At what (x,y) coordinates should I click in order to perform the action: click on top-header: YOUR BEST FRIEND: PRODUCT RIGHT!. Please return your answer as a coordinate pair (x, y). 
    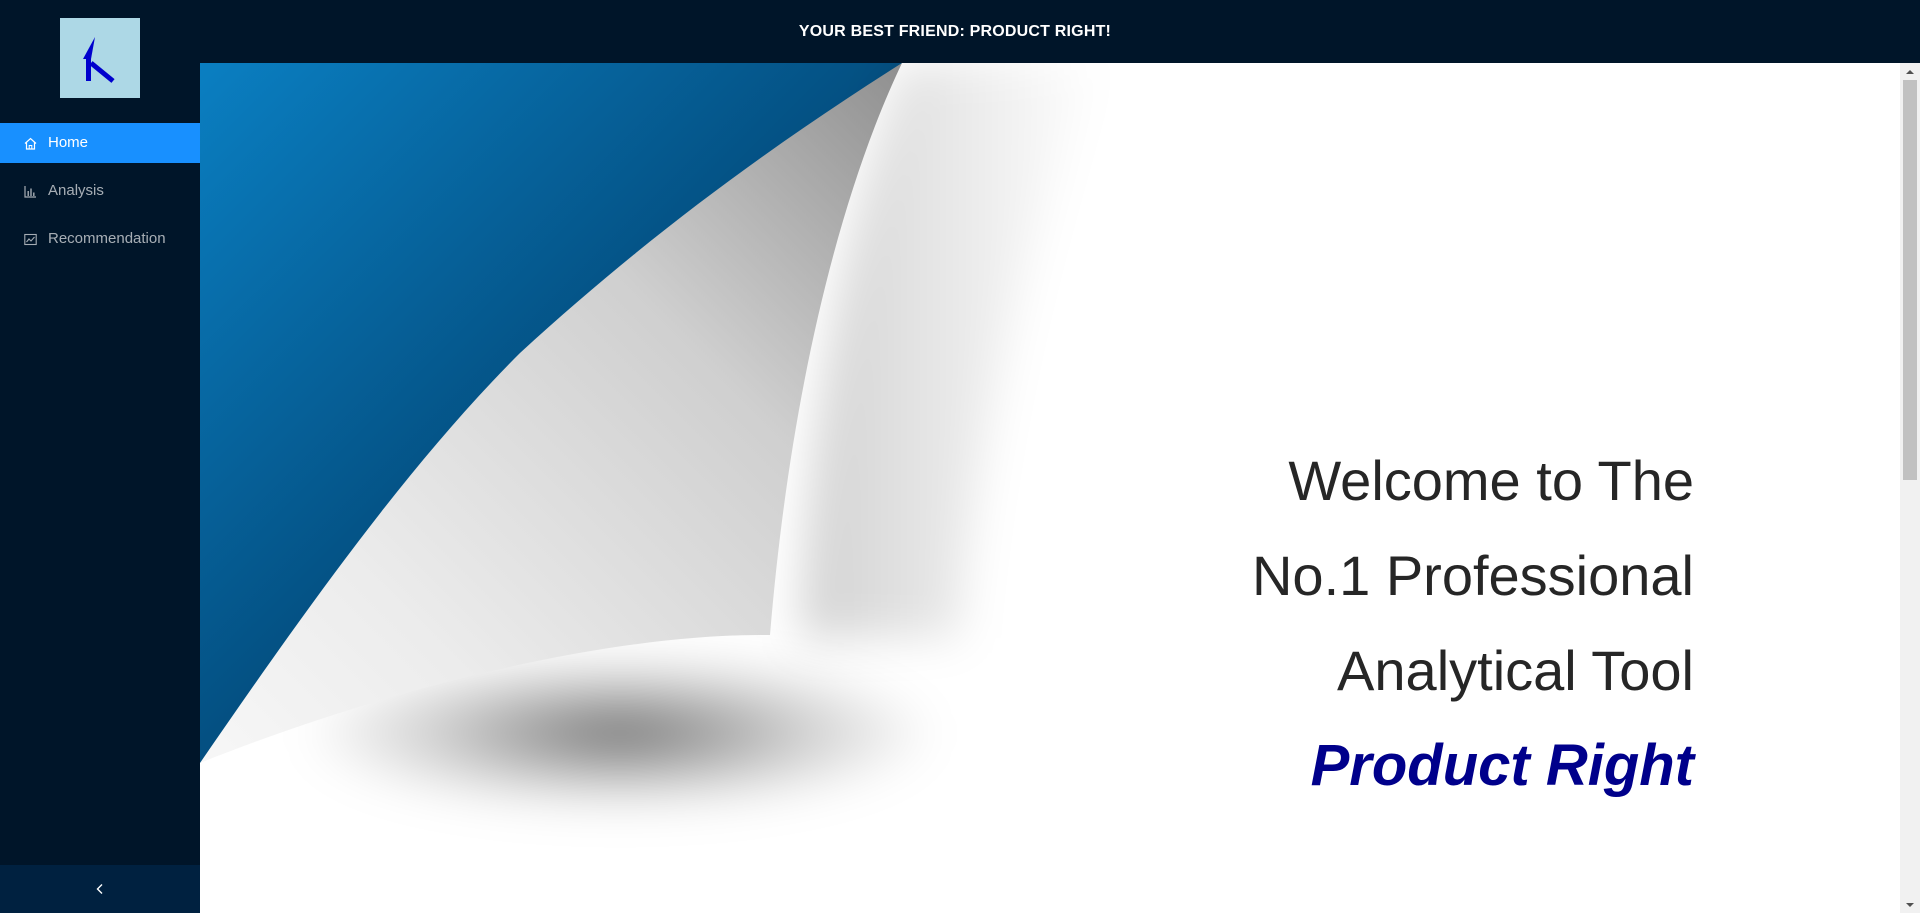
    Looking at the image, I should click on (1060, 31).